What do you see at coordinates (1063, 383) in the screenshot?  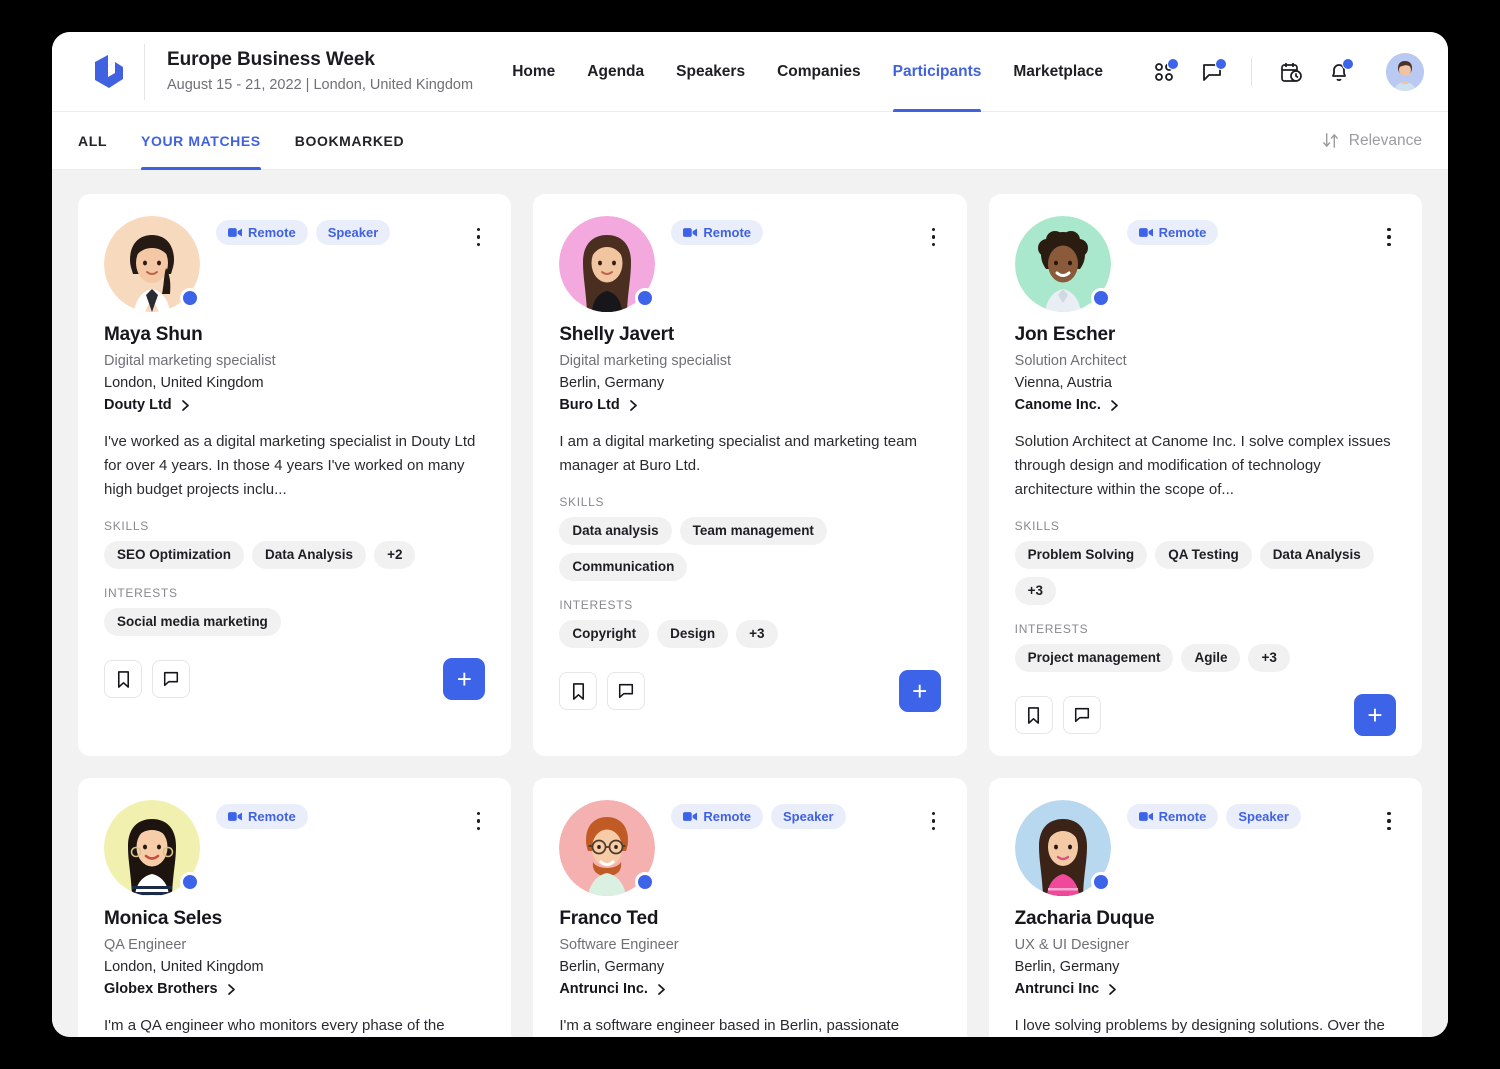 I see `participant-location: Vienna, Austria` at bounding box center [1063, 383].